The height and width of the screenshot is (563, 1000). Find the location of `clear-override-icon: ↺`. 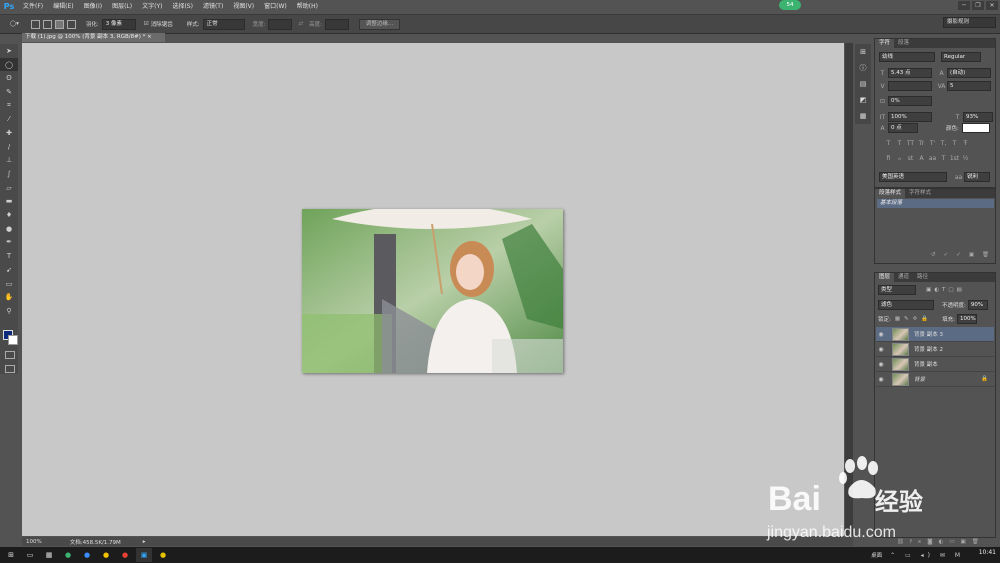

clear-override-icon: ↺ is located at coordinates (933, 255).